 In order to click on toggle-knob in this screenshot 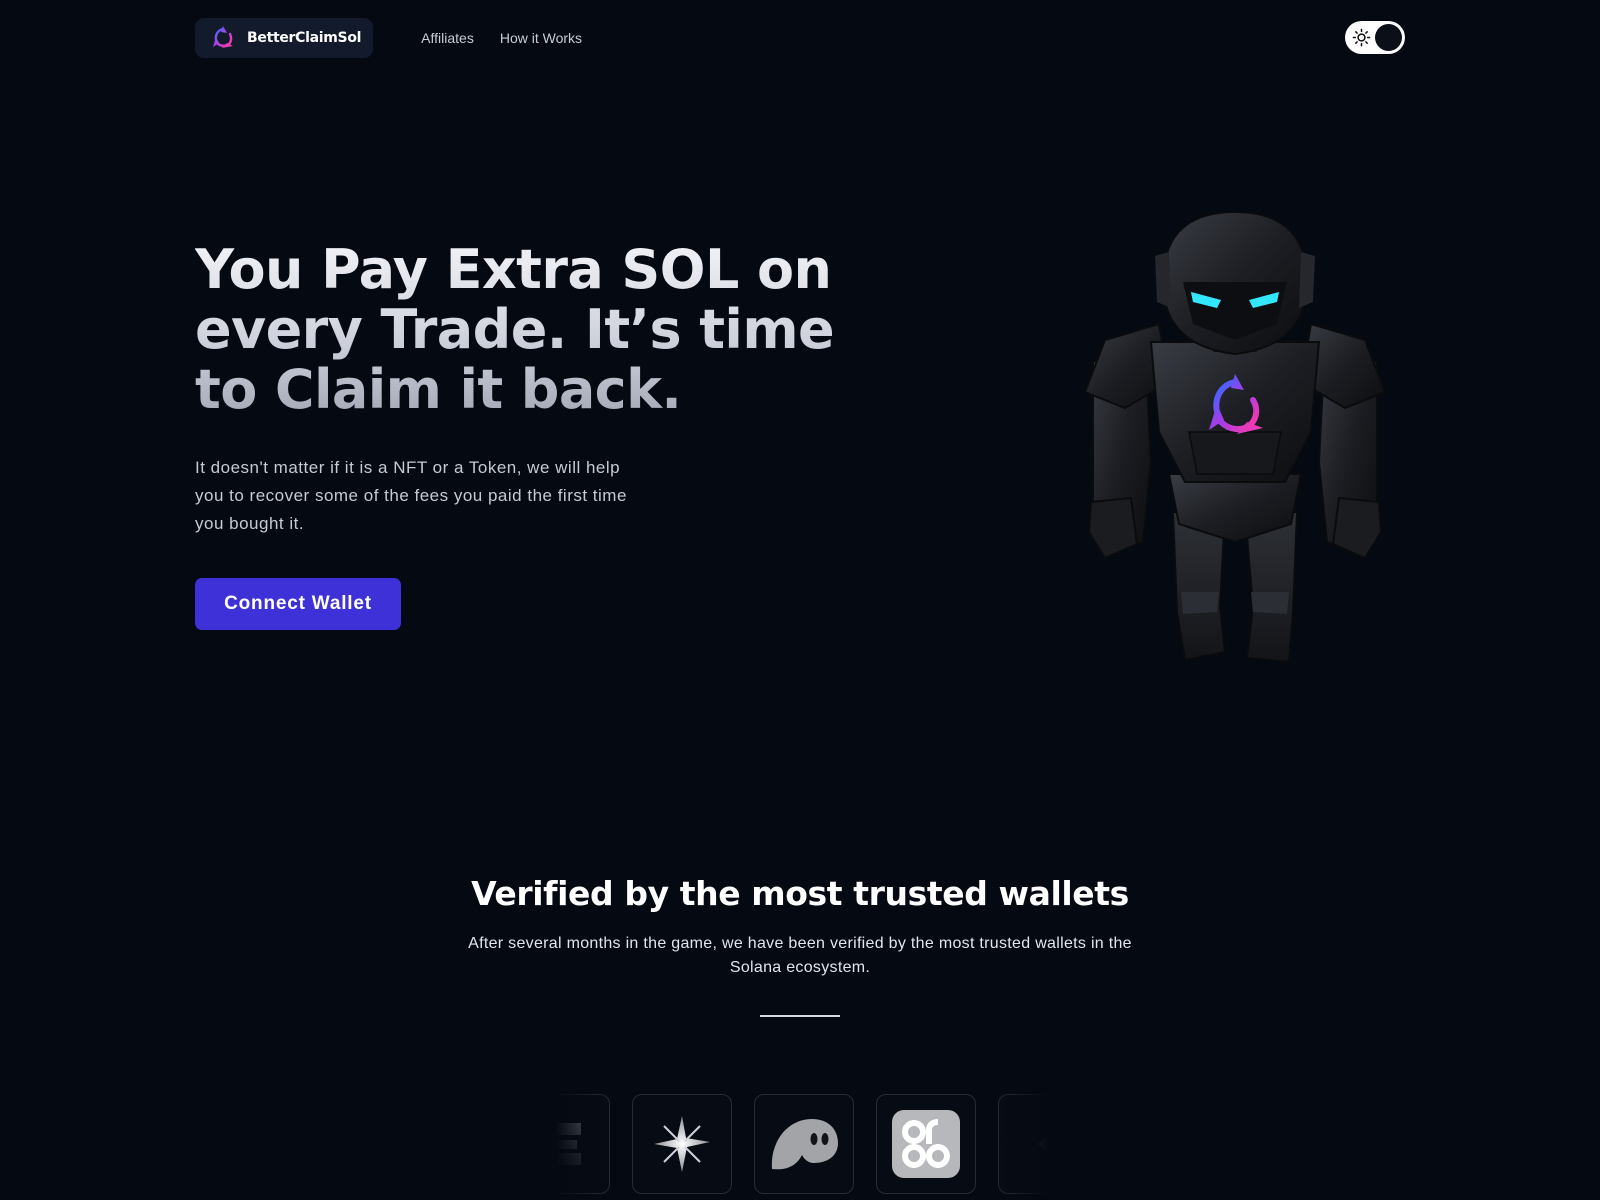, I will do `click(1388, 37)`.